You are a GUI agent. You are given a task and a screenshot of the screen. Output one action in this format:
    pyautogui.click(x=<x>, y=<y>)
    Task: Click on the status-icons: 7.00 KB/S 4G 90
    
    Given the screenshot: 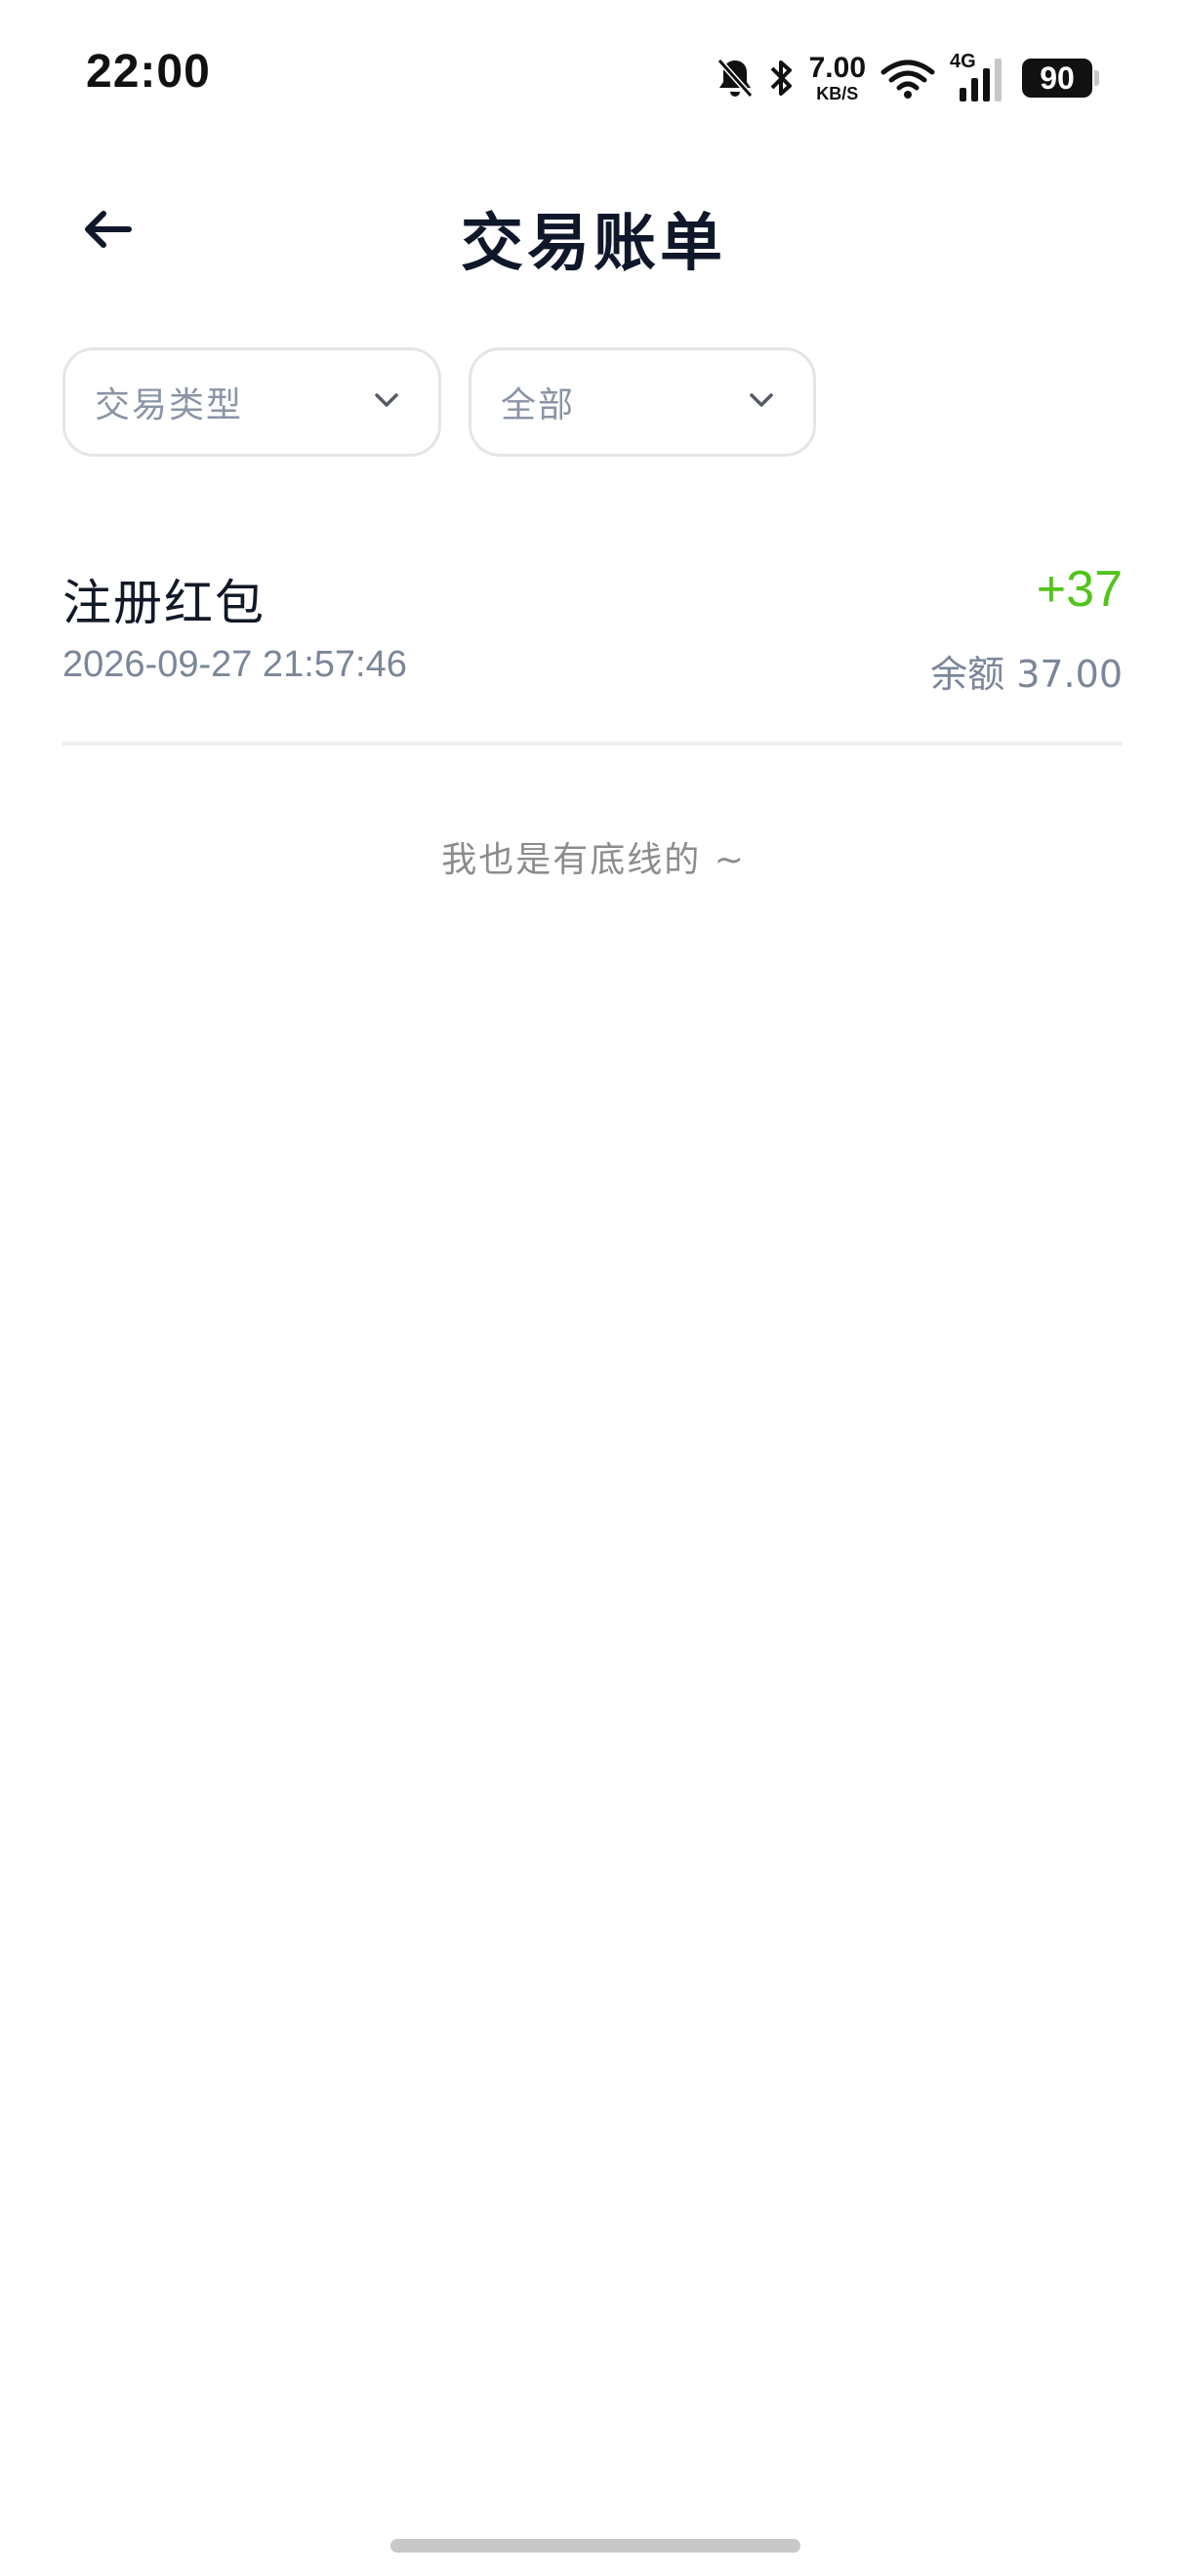 What is the action you would take?
    pyautogui.click(x=907, y=78)
    